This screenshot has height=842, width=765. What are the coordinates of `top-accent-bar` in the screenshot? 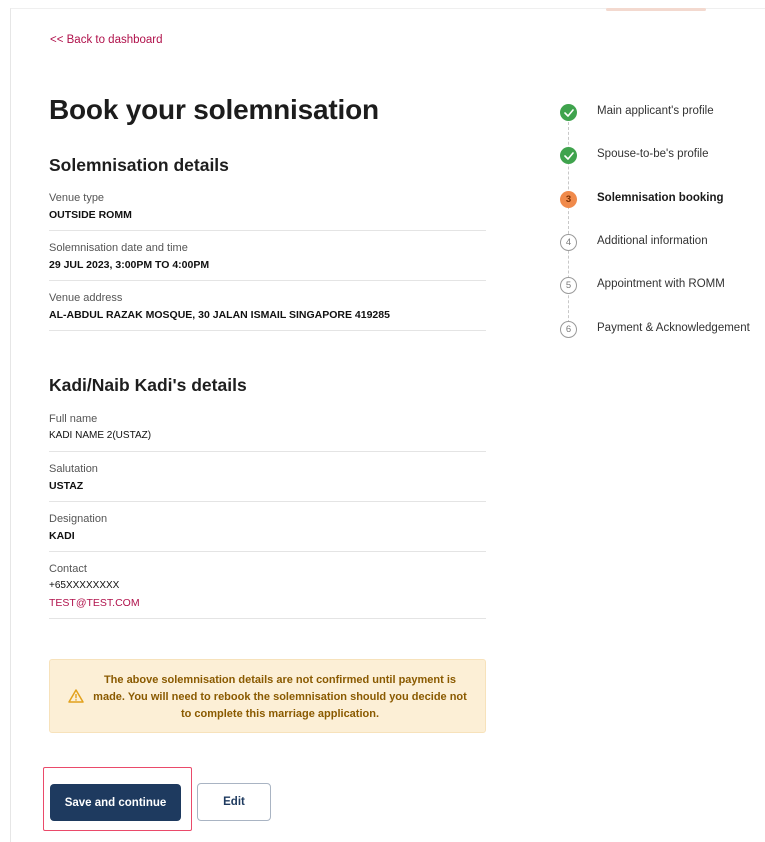 It's located at (656, 9).